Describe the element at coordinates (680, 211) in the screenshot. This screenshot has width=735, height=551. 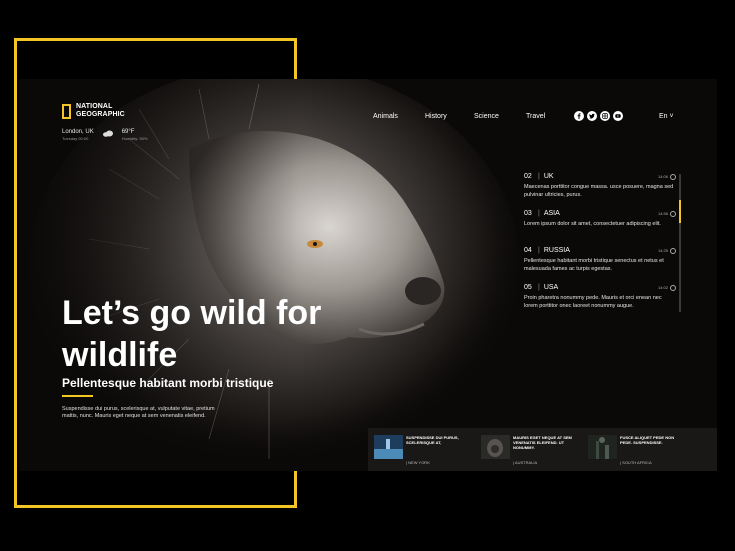
I see `scrollbar-thumb` at that location.